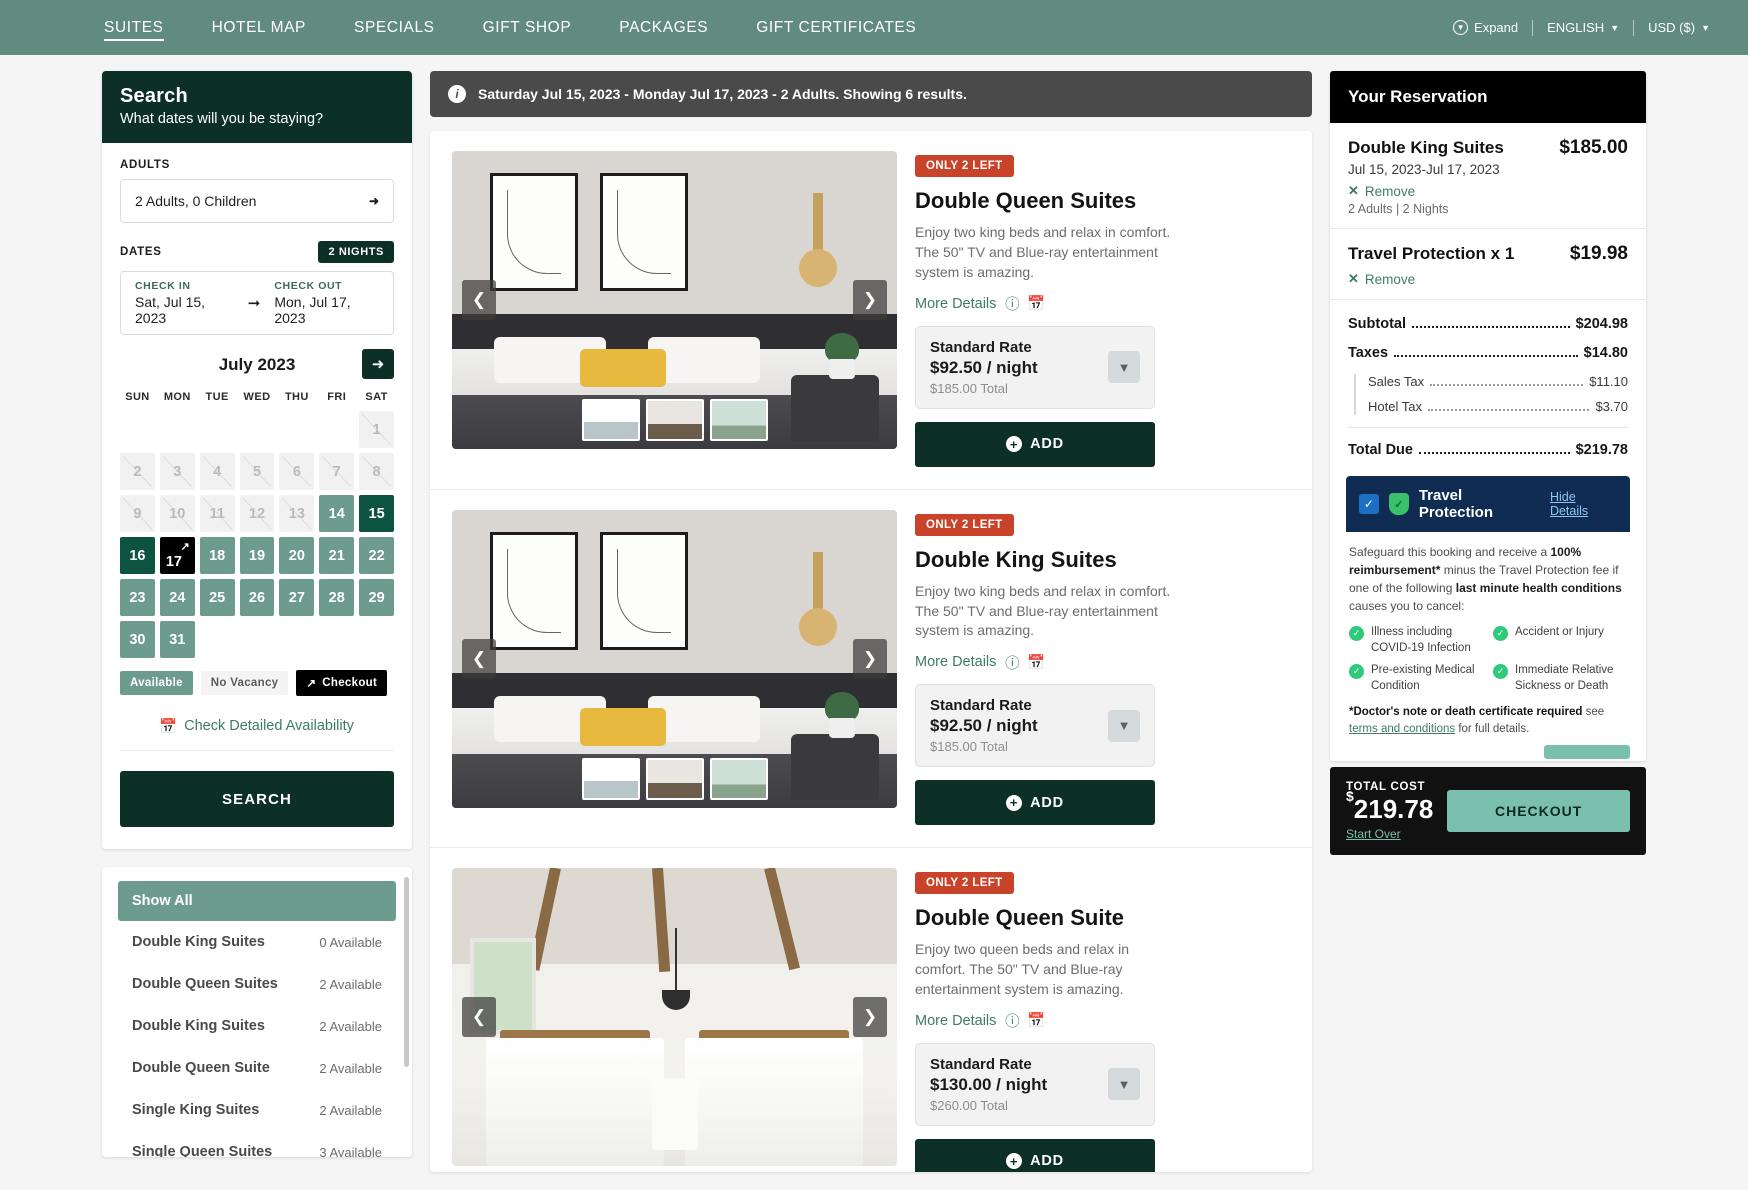 This screenshot has width=1748, height=1190. What do you see at coordinates (257, 942) in the screenshot?
I see `room-type-row: Double King Suites 0 Available` at bounding box center [257, 942].